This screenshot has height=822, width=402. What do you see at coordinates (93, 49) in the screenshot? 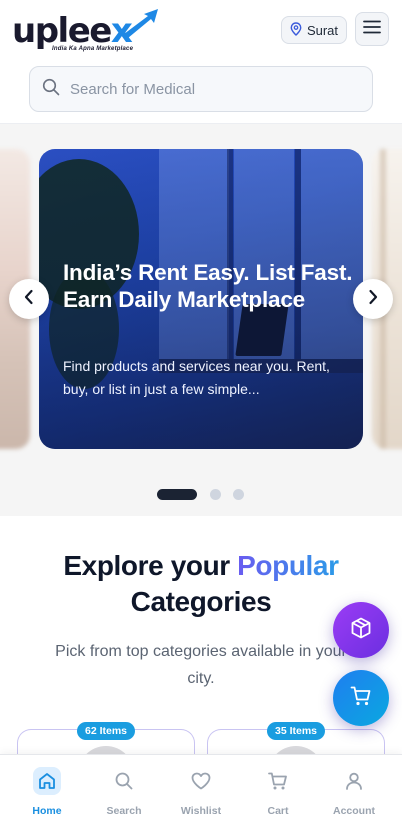
I see `logo-tagline: India Ka Apna Marketplace` at bounding box center [93, 49].